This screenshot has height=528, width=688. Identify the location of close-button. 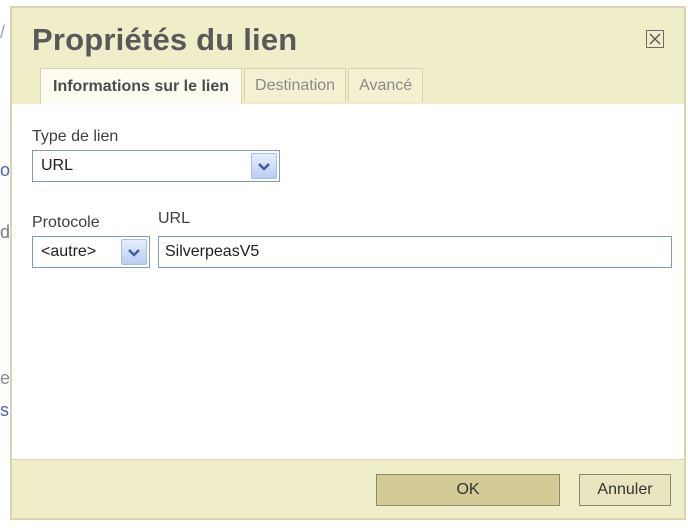
(655, 39).